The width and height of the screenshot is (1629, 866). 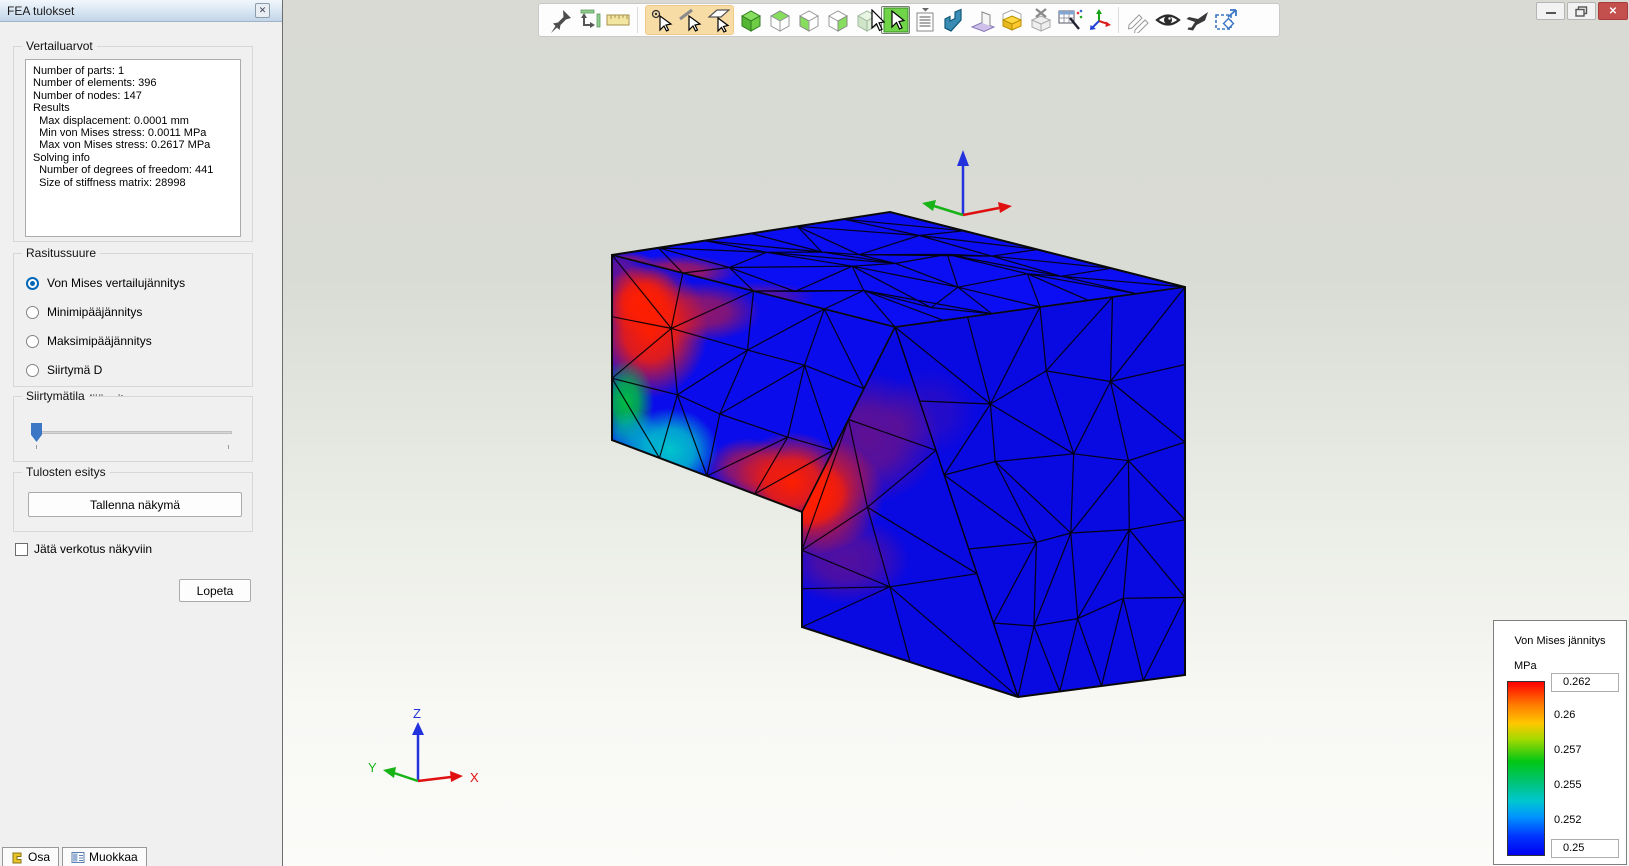 I want to click on section-box-icon, so click(x=1011, y=20).